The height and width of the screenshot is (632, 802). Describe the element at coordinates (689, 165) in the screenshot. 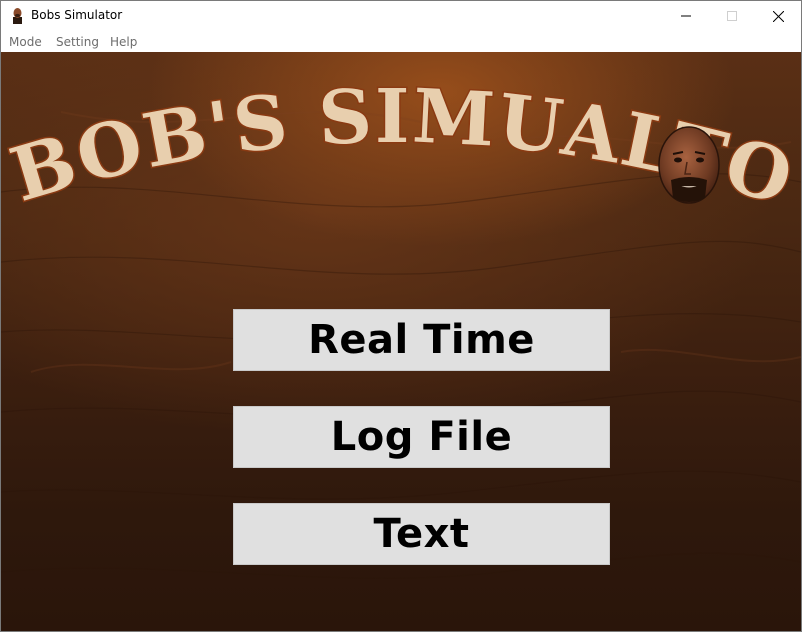

I see `bob-face-icon` at that location.